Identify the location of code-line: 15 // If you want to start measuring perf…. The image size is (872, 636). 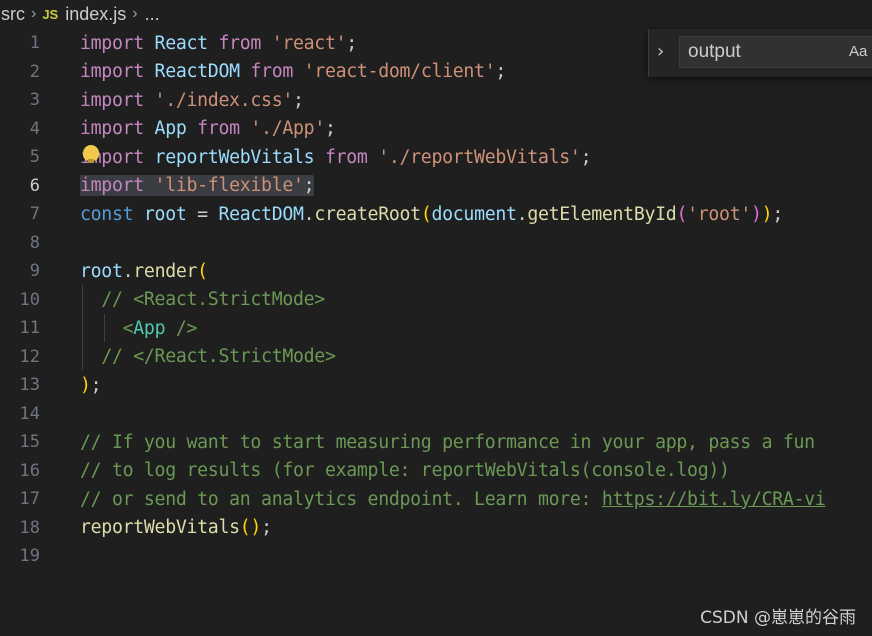
(436, 442).